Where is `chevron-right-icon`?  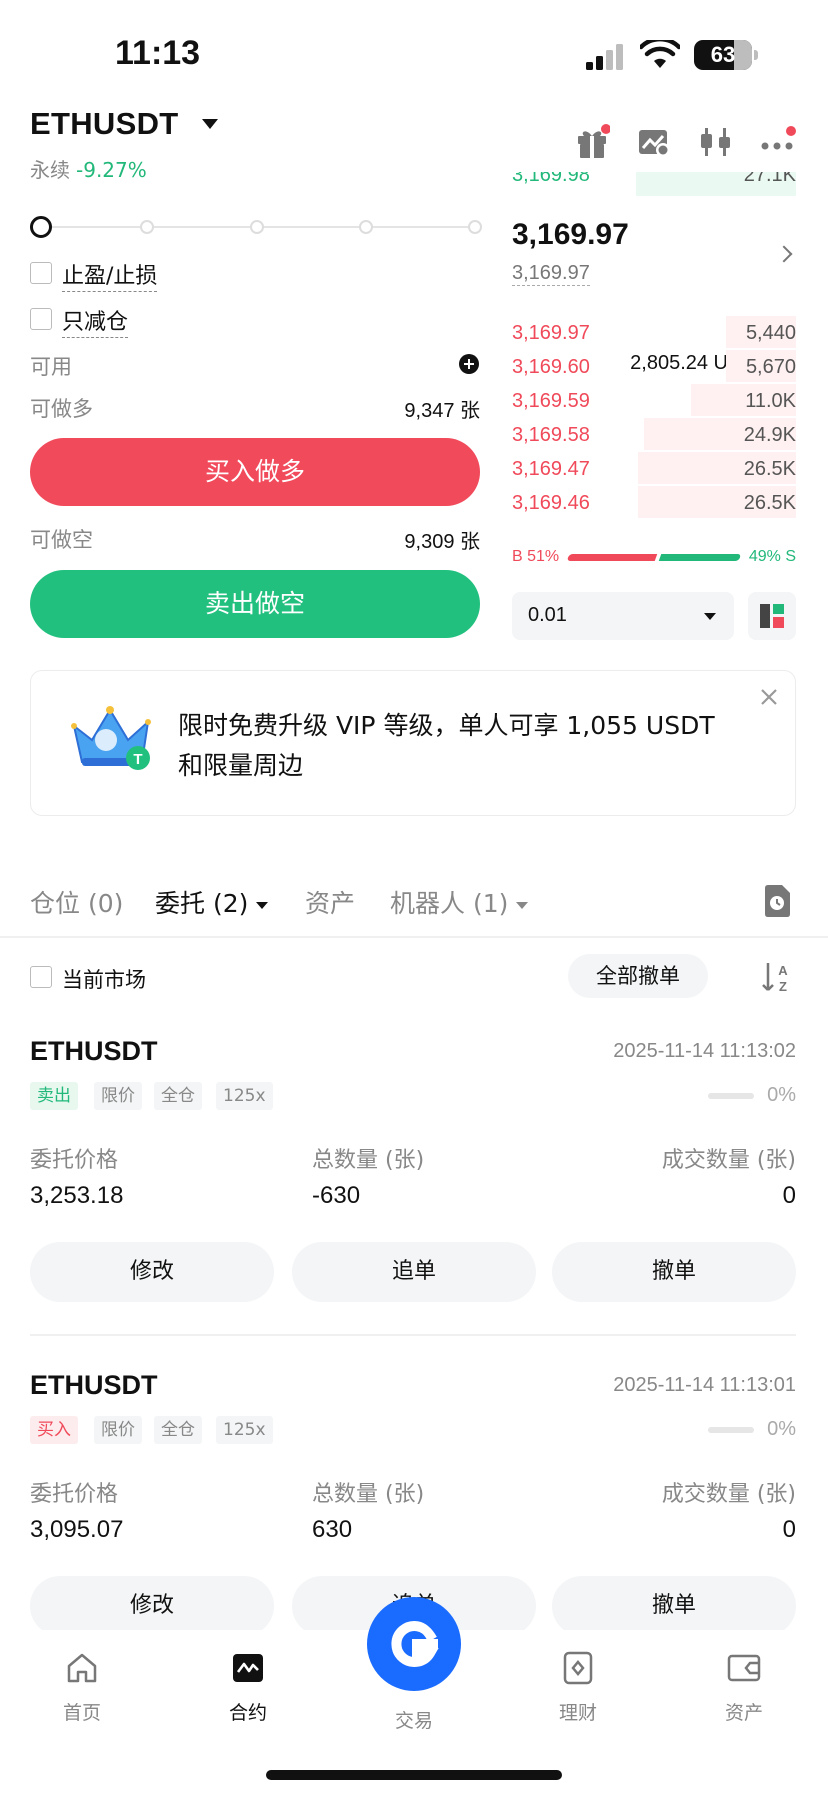 chevron-right-icon is located at coordinates (784, 254).